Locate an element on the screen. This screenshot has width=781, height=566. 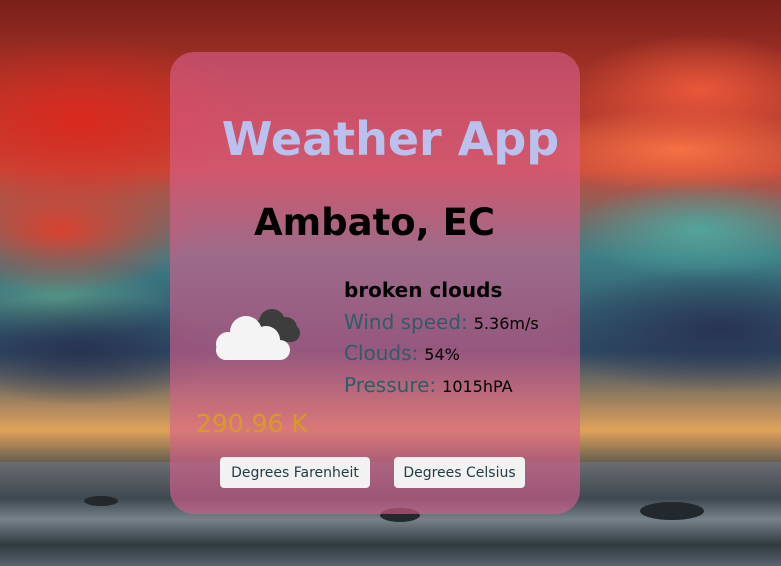
wind-speed-value: 5.36m/s is located at coordinates (506, 323).